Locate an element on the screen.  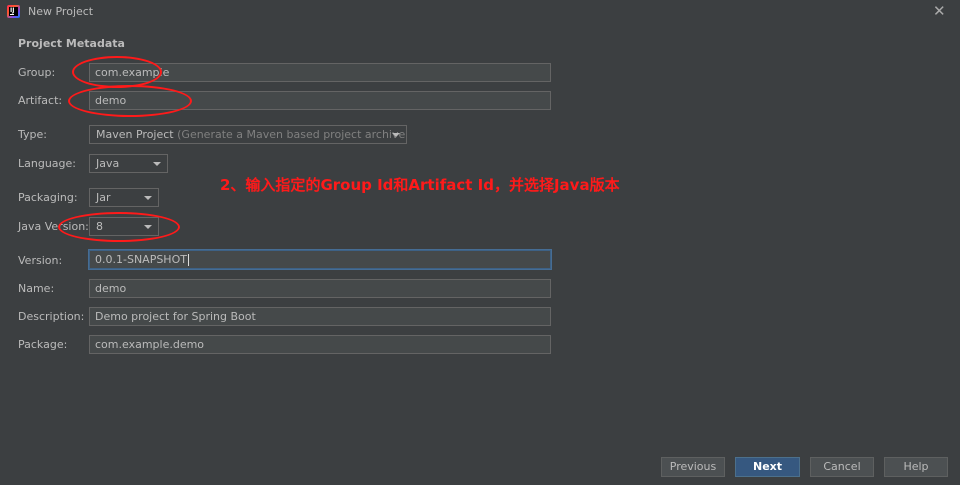
type-label: Type: is located at coordinates (32, 134).